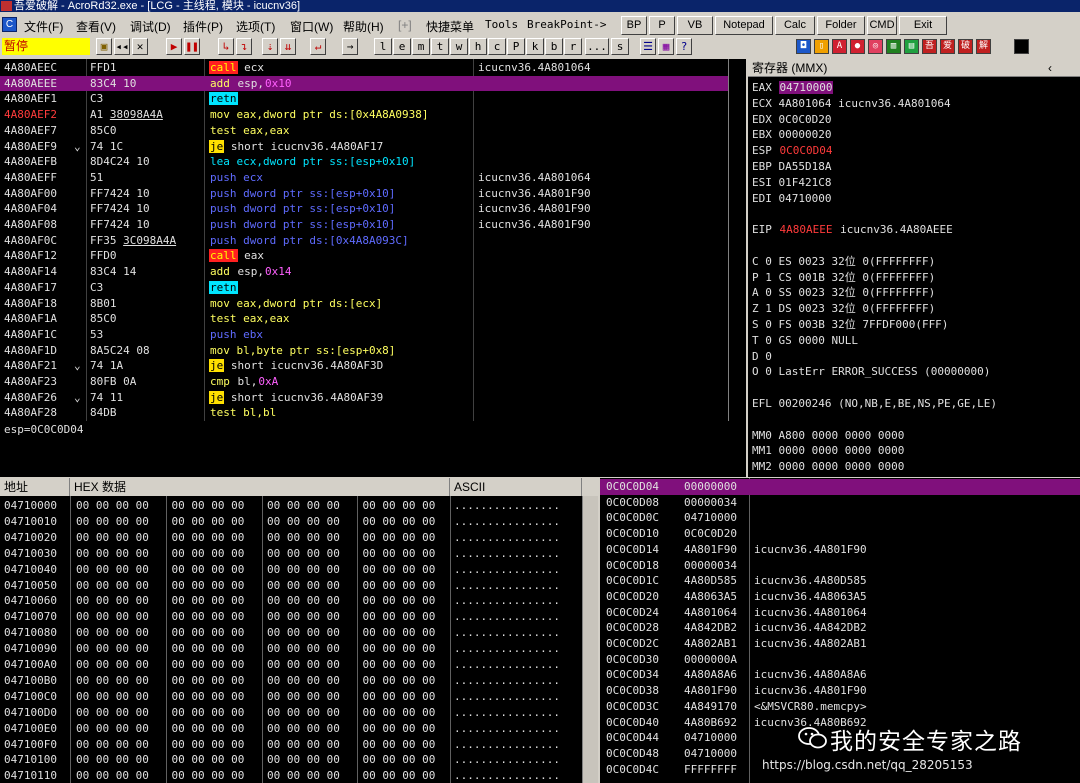 The height and width of the screenshot is (783, 1080). Describe the element at coordinates (983, 46) in the screenshot. I see `plugin-jie-icon: 解` at that location.